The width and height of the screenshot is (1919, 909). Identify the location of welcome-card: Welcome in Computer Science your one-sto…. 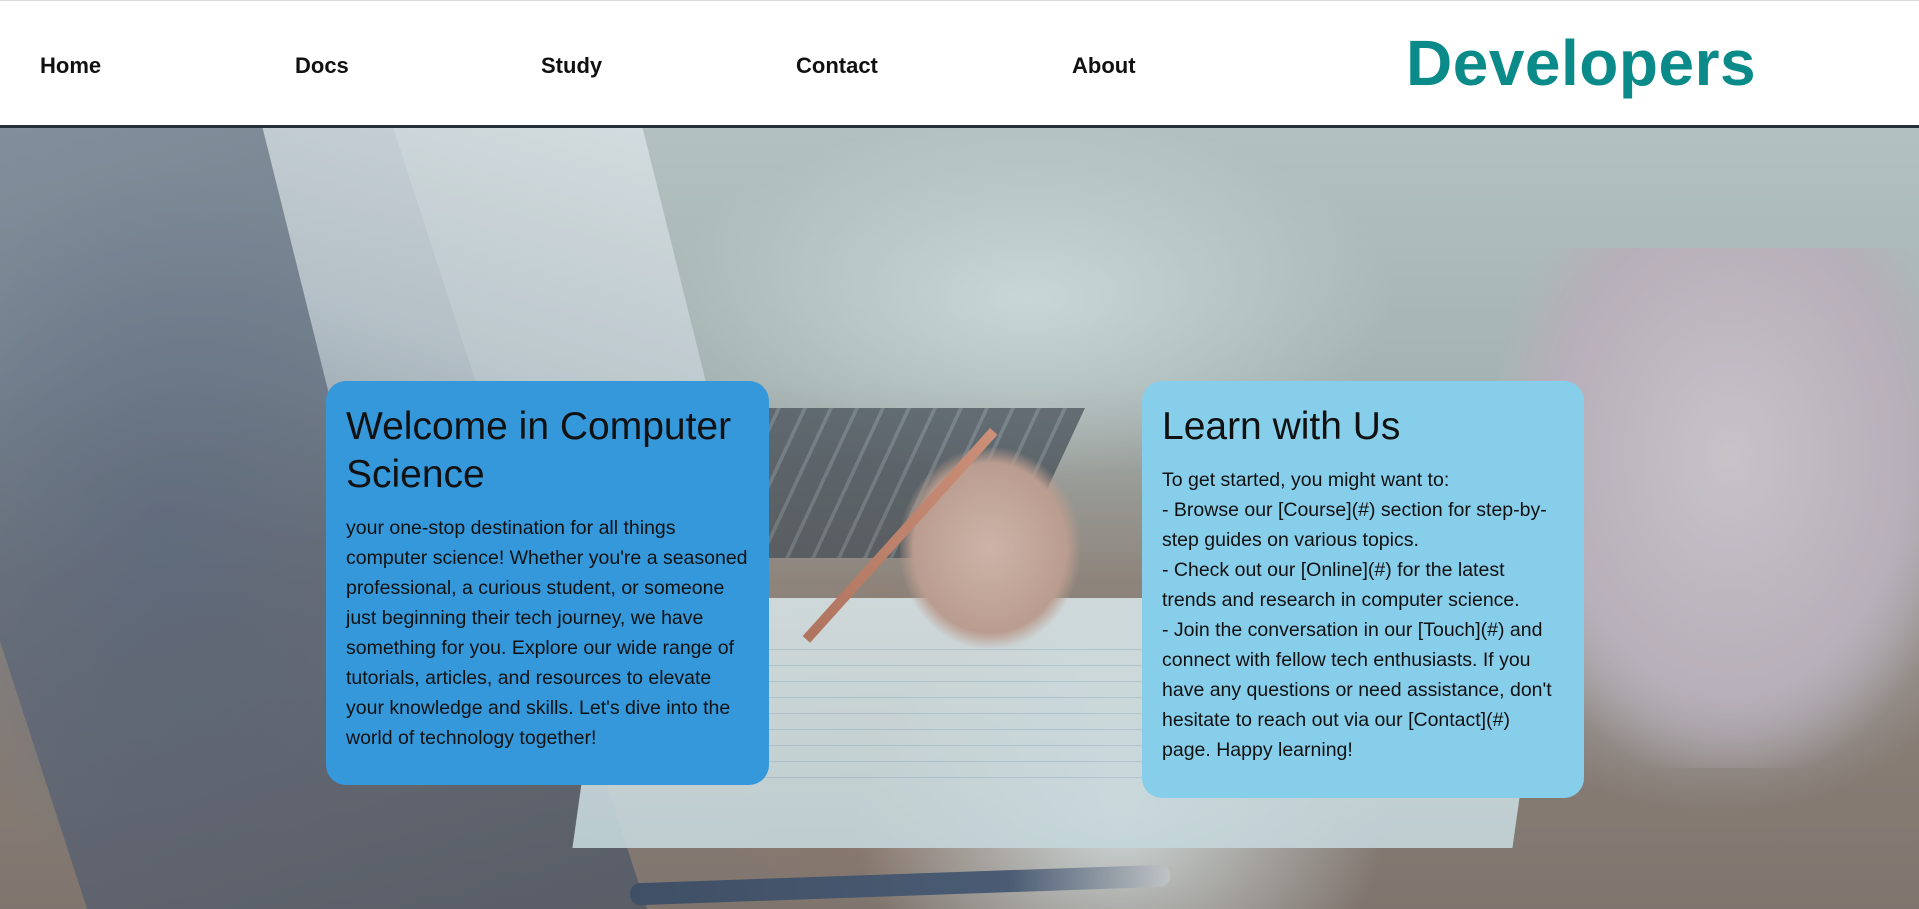
(547, 583).